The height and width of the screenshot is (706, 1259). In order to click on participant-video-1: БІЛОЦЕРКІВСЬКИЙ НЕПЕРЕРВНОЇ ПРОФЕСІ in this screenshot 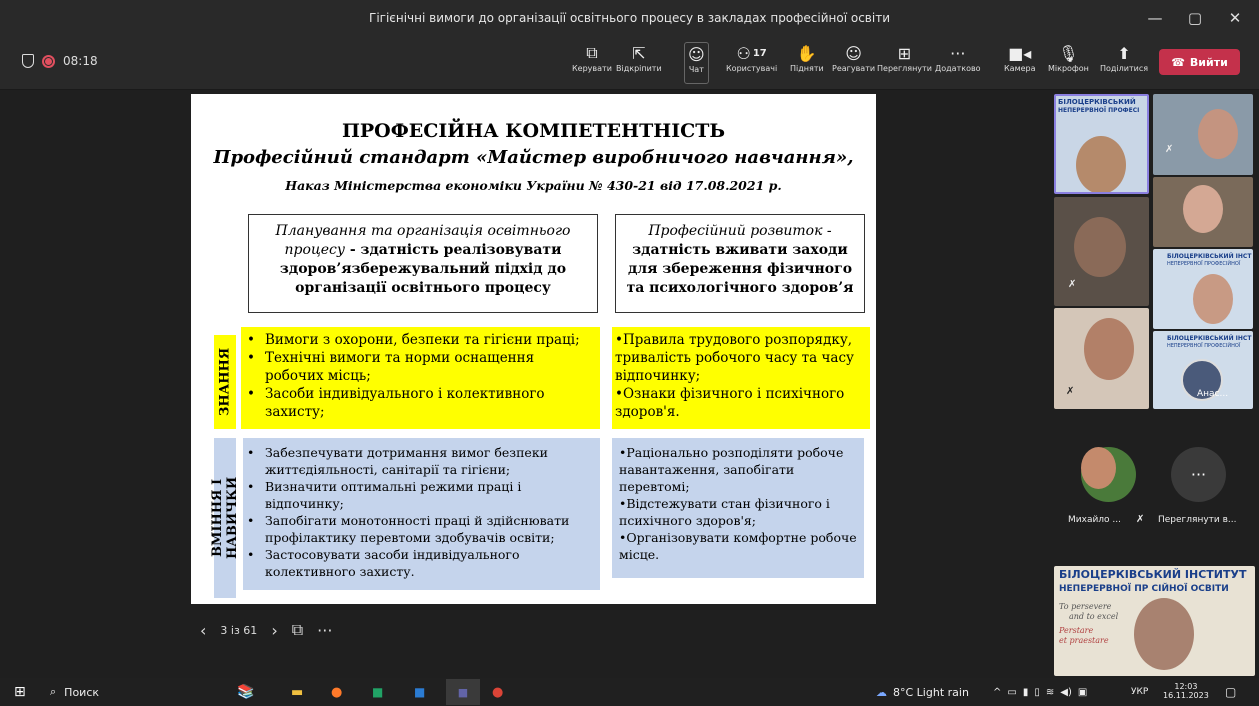, I will do `click(1101, 144)`.